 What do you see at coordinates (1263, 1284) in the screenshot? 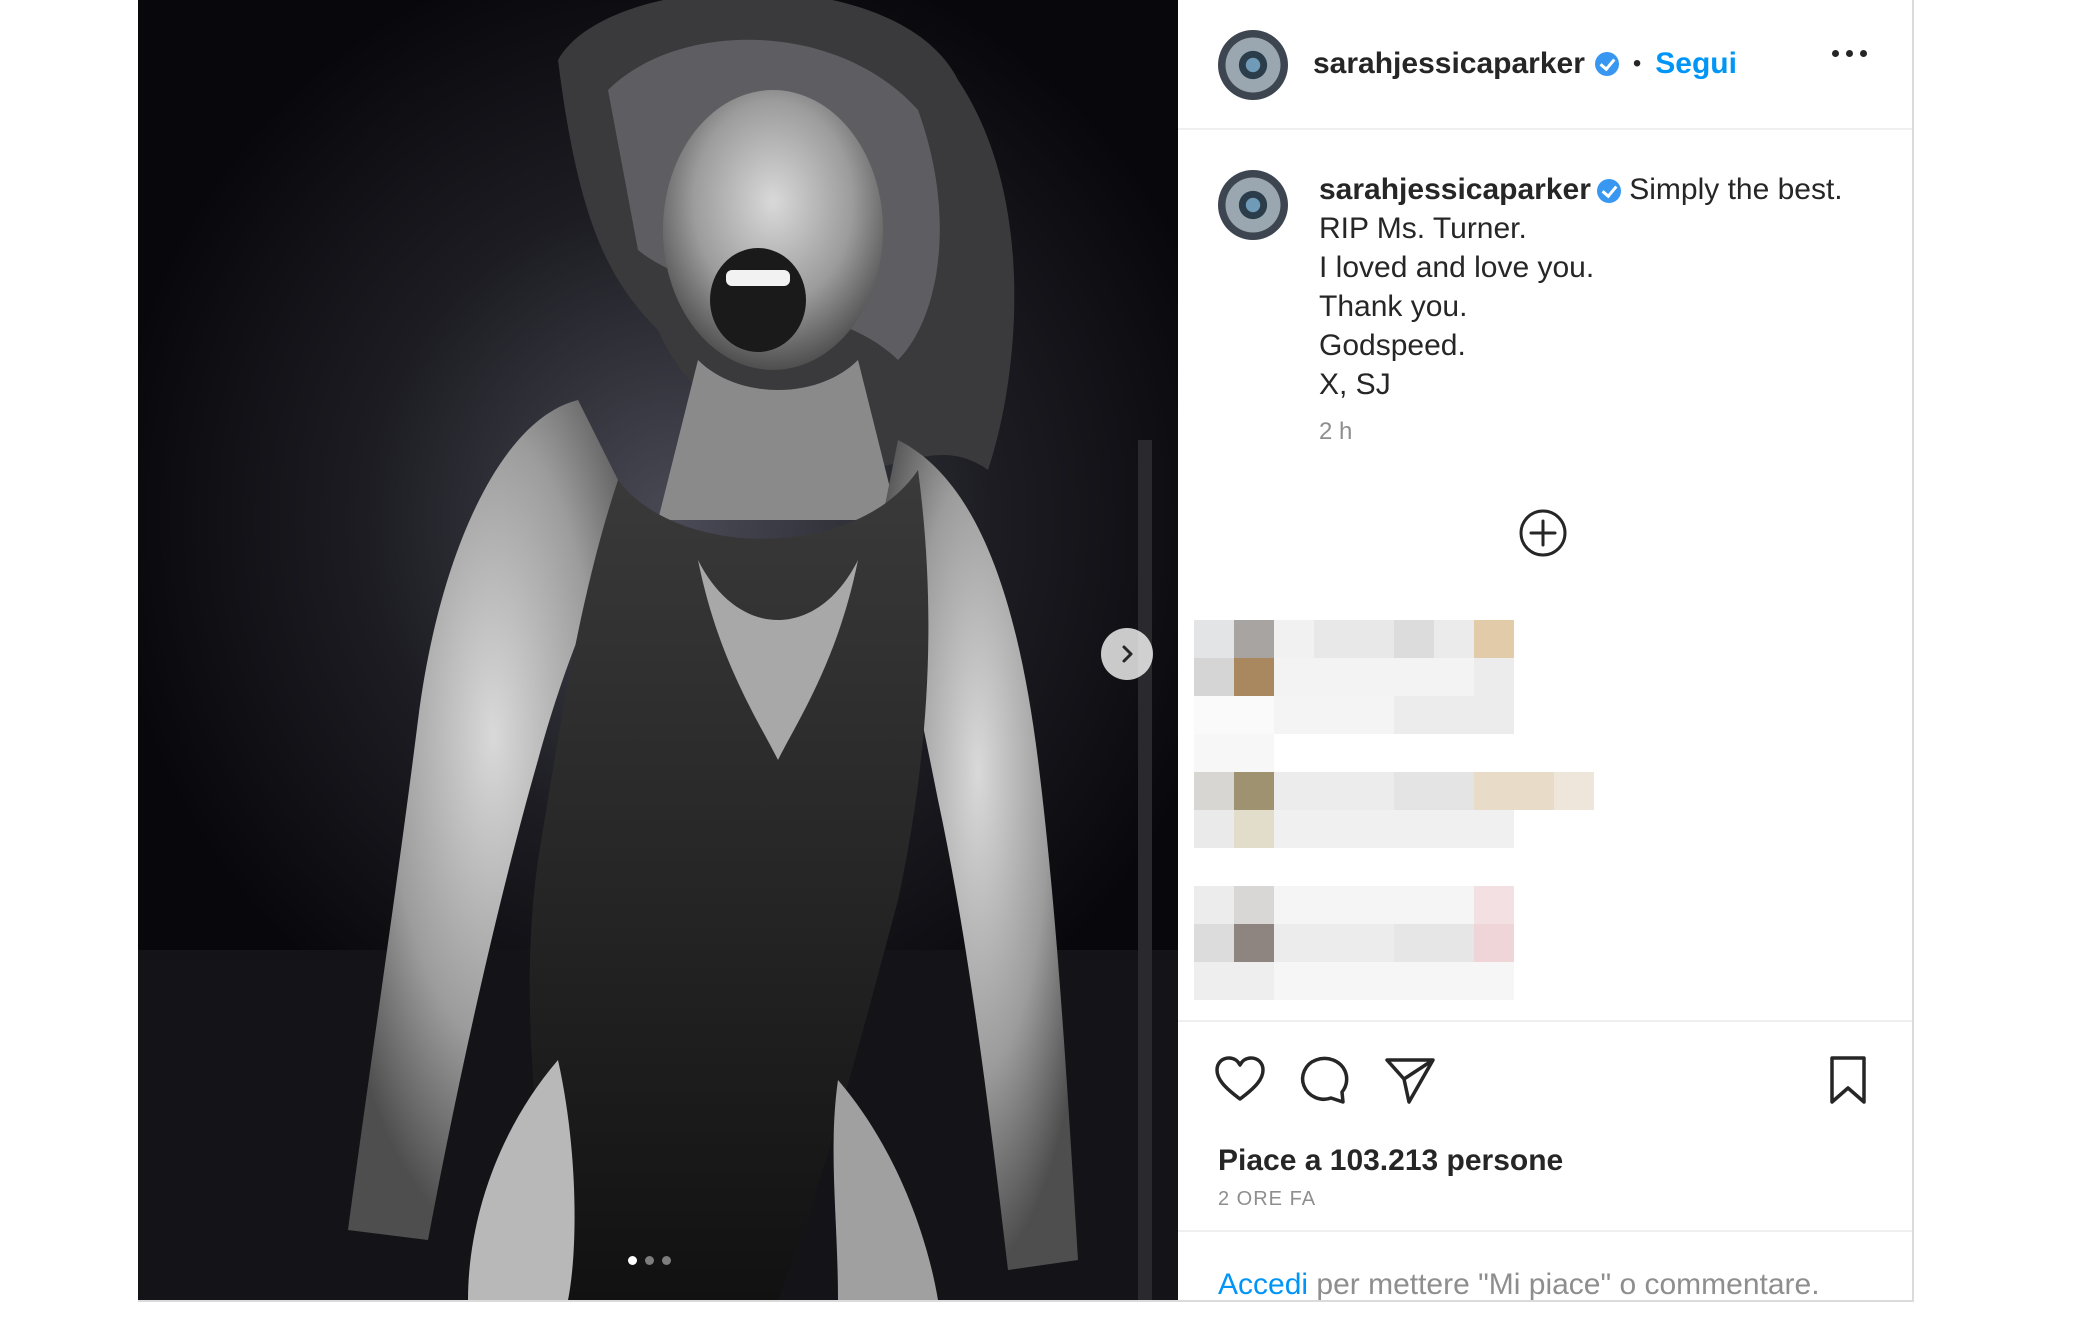
I see `login-link: Accedi` at bounding box center [1263, 1284].